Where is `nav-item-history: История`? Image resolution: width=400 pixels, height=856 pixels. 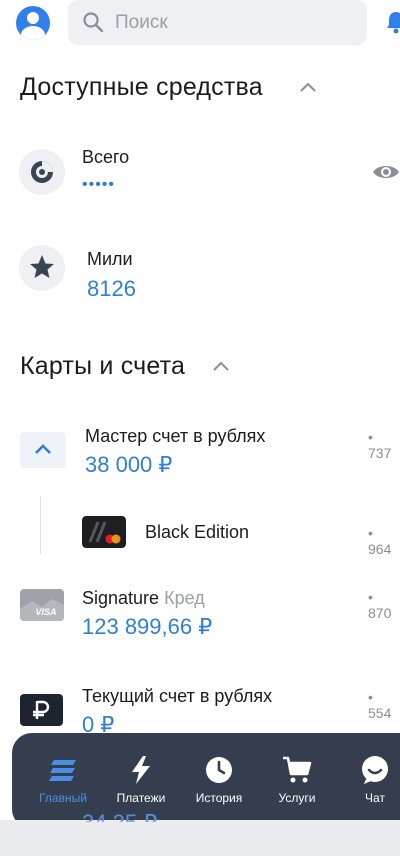 nav-item-history: История is located at coordinates (219, 781).